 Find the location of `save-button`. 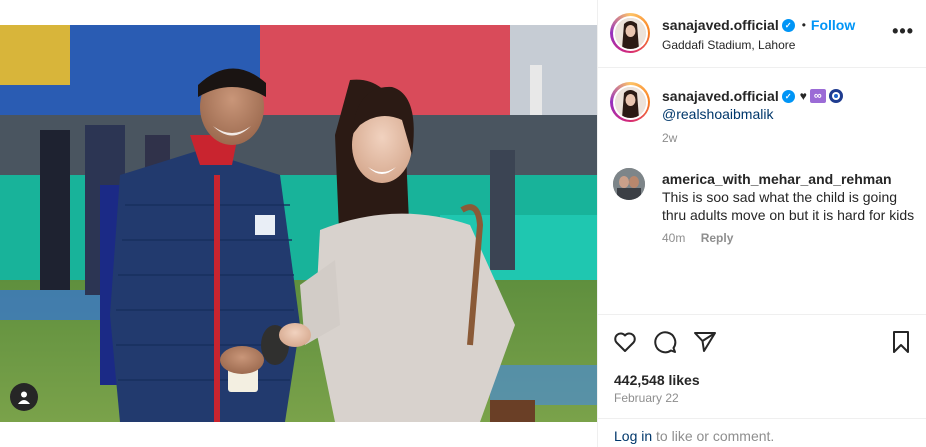

save-button is located at coordinates (901, 342).